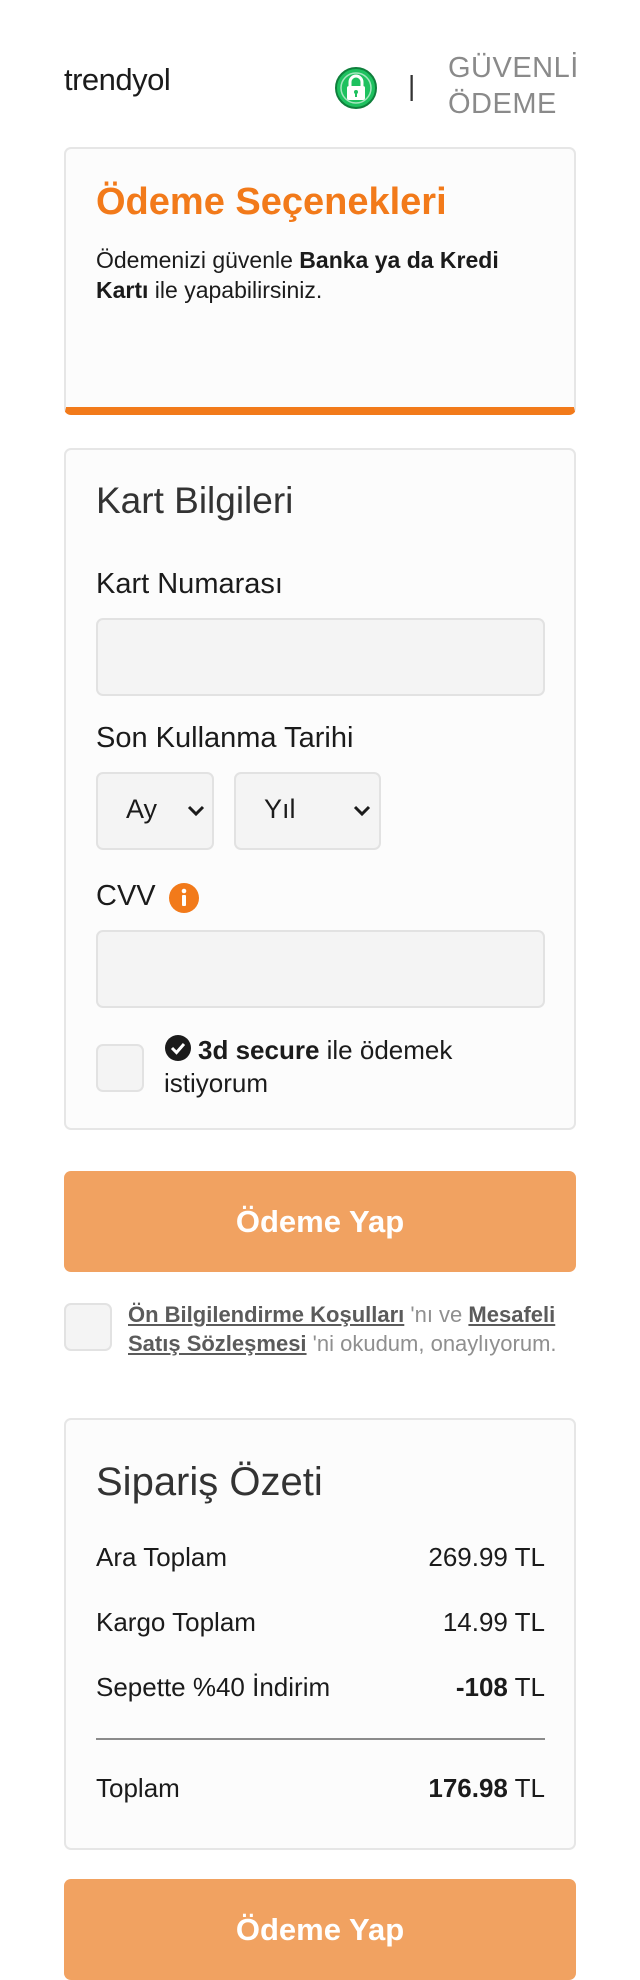  Describe the element at coordinates (126, 896) in the screenshot. I see `cvv-label: CVV` at that location.